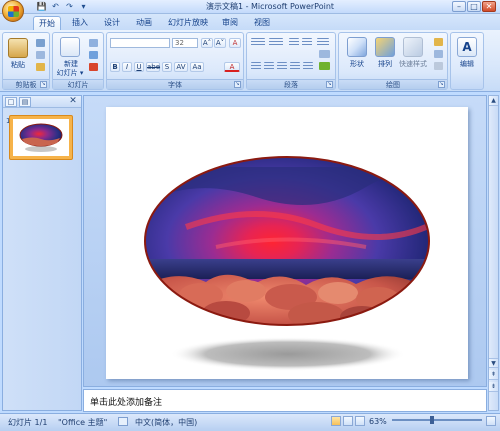 This screenshot has width=500, height=431. I want to click on shape-fill-icon, so click(438, 42).